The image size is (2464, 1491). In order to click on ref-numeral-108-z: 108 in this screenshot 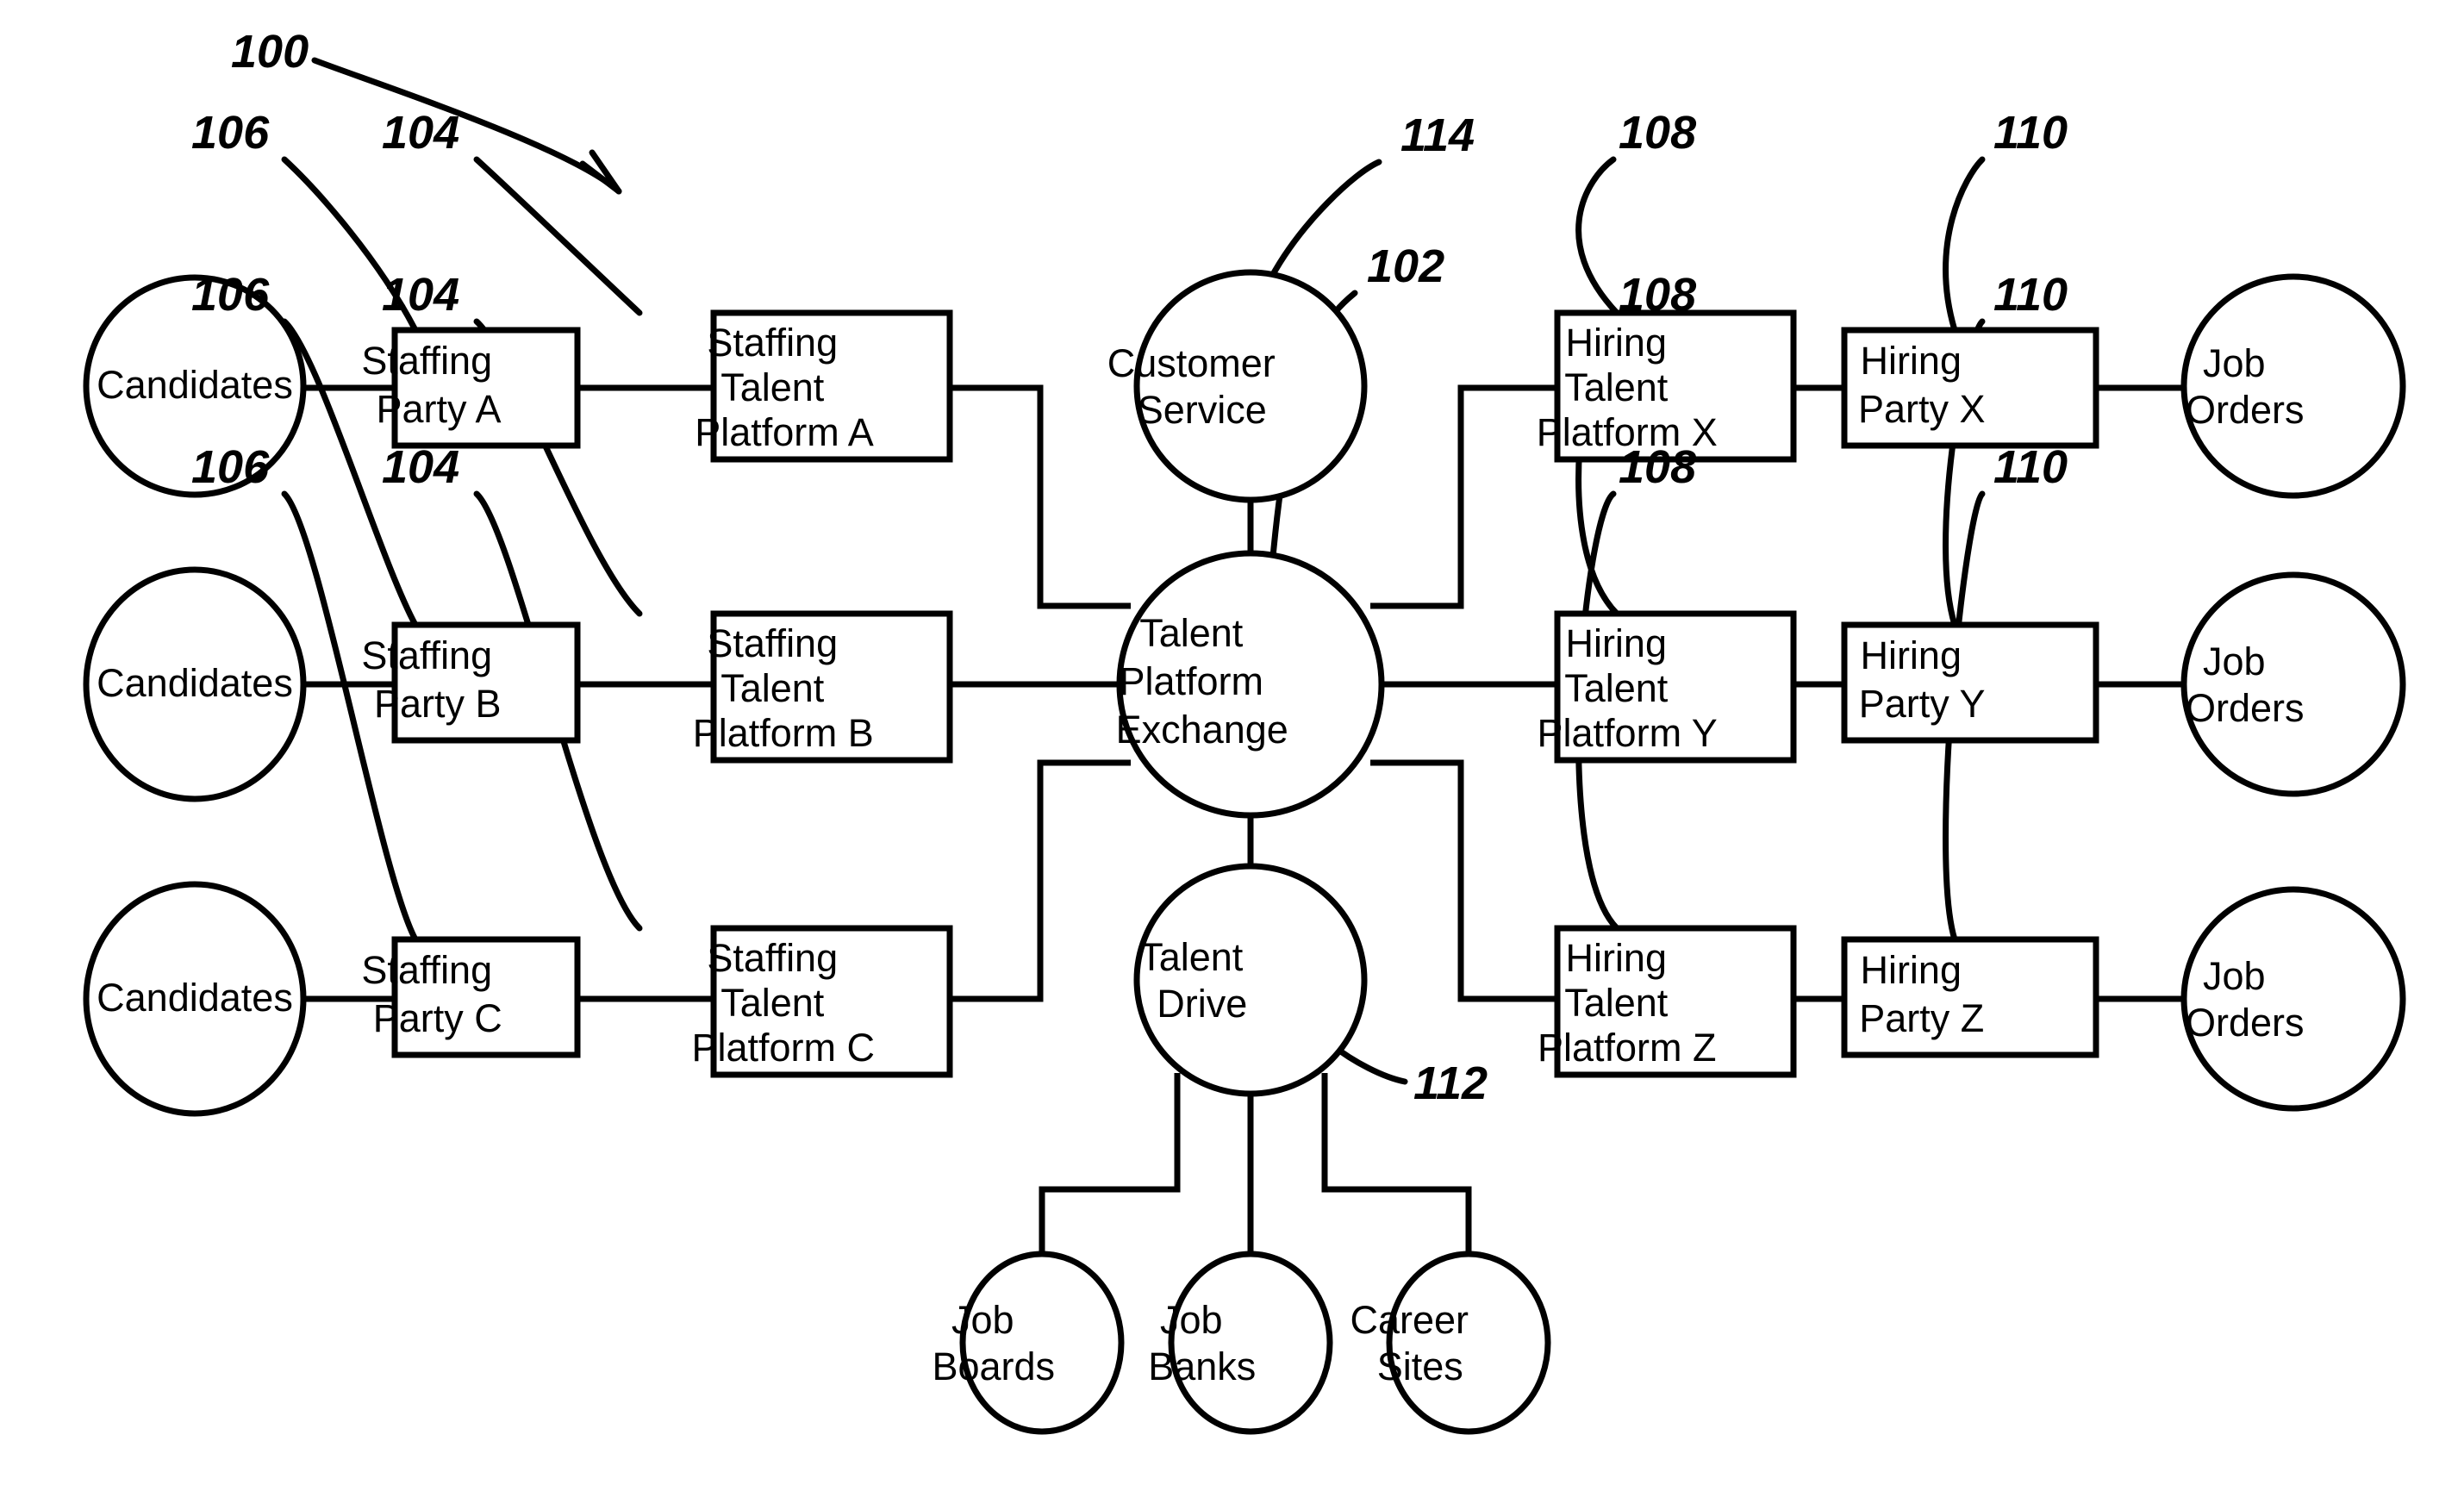, I will do `click(1657, 467)`.